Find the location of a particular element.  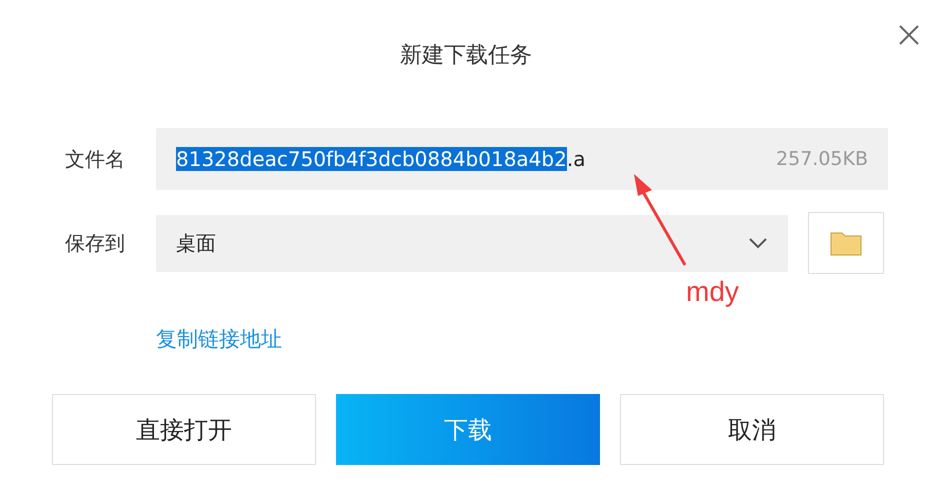

dialog-button: 取消 is located at coordinates (752, 429).